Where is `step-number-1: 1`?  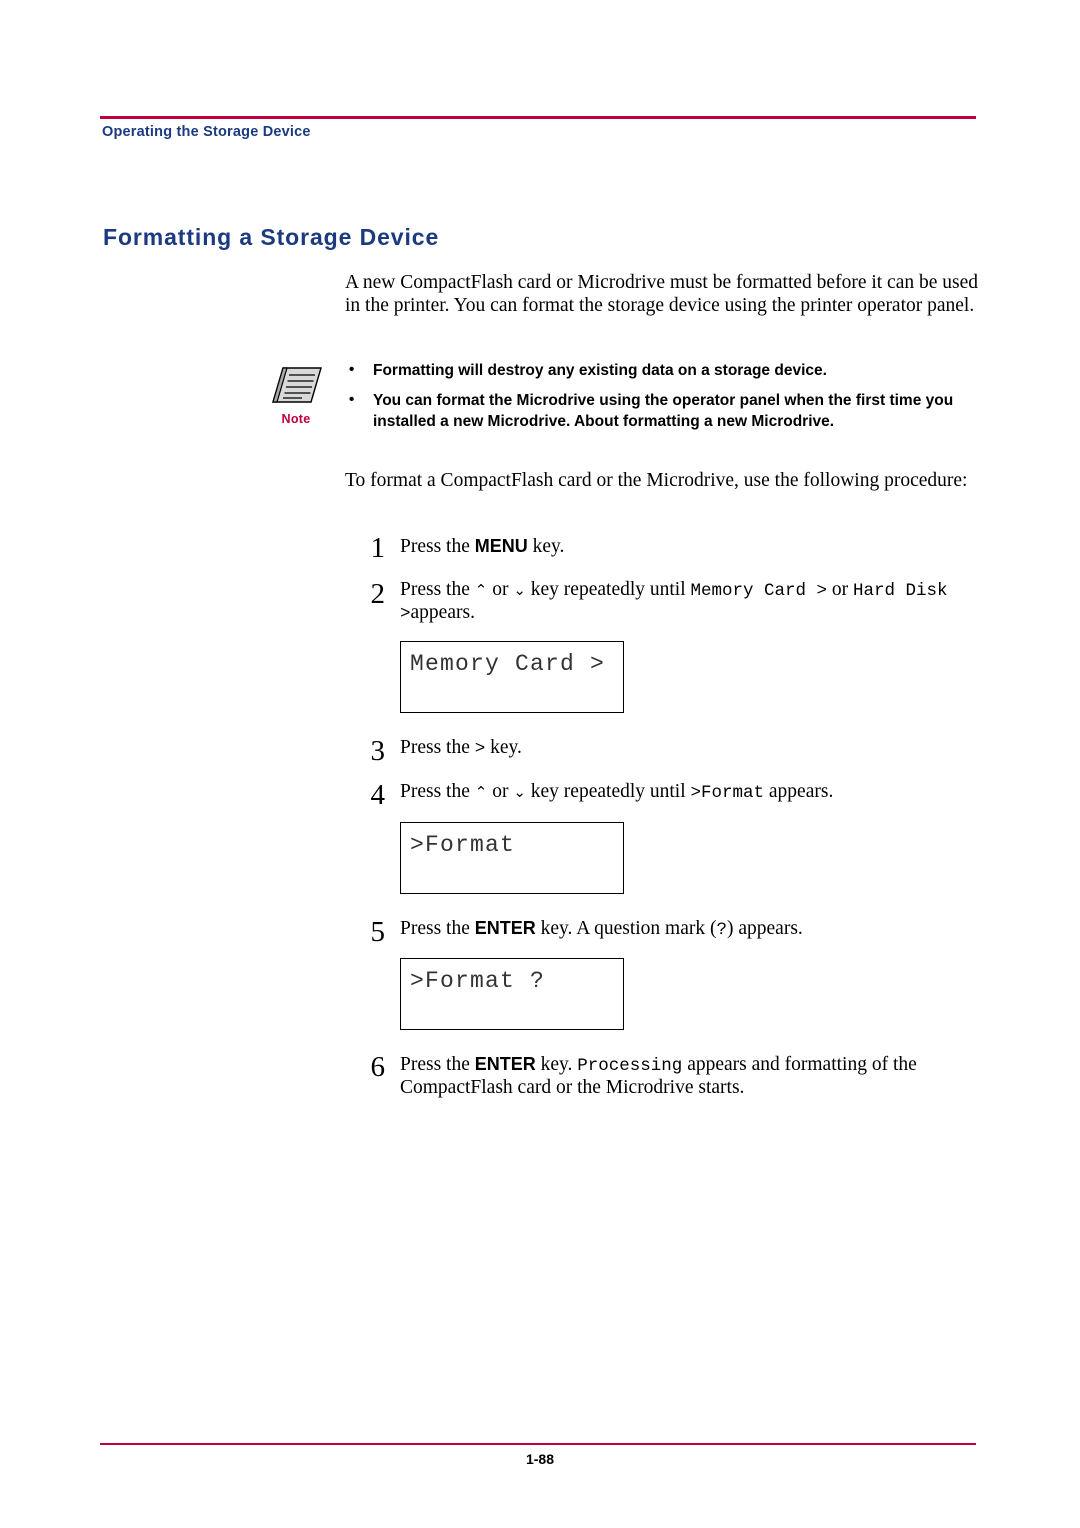
step-number-1: 1 is located at coordinates (378, 548).